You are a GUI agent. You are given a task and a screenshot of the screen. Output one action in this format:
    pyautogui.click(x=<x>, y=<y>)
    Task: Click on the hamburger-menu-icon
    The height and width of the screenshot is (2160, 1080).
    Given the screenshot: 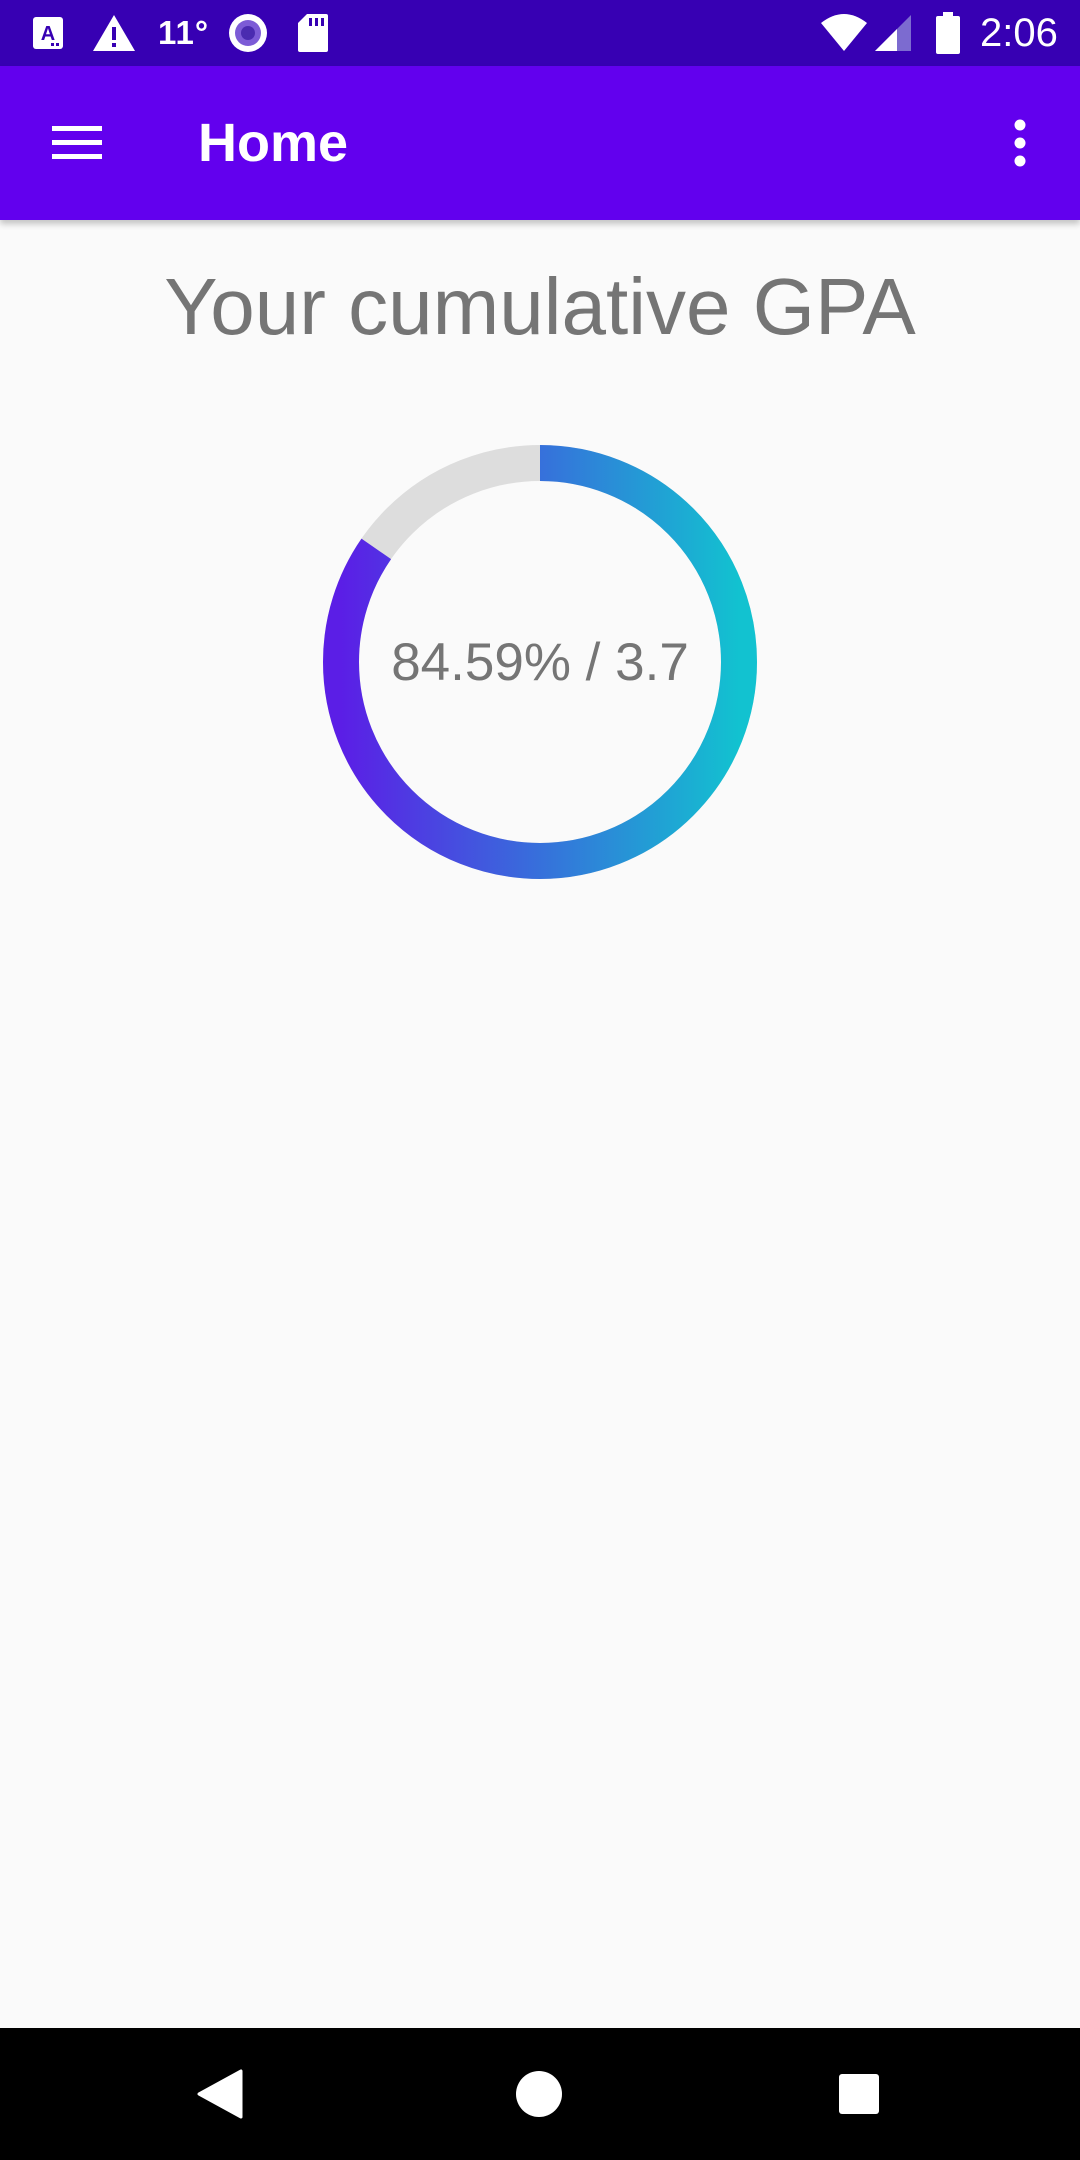 What is the action you would take?
    pyautogui.click(x=77, y=143)
    